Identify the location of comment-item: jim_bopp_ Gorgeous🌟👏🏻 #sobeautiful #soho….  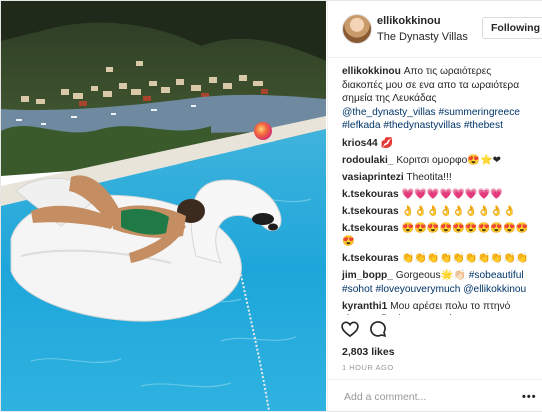
(435, 282).